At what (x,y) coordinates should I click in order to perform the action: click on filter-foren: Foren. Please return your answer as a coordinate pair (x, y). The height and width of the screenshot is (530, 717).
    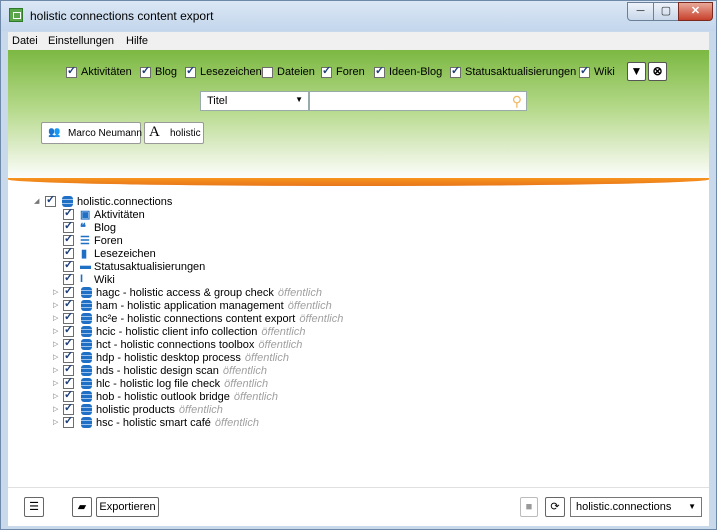
    Looking at the image, I should click on (343, 71).